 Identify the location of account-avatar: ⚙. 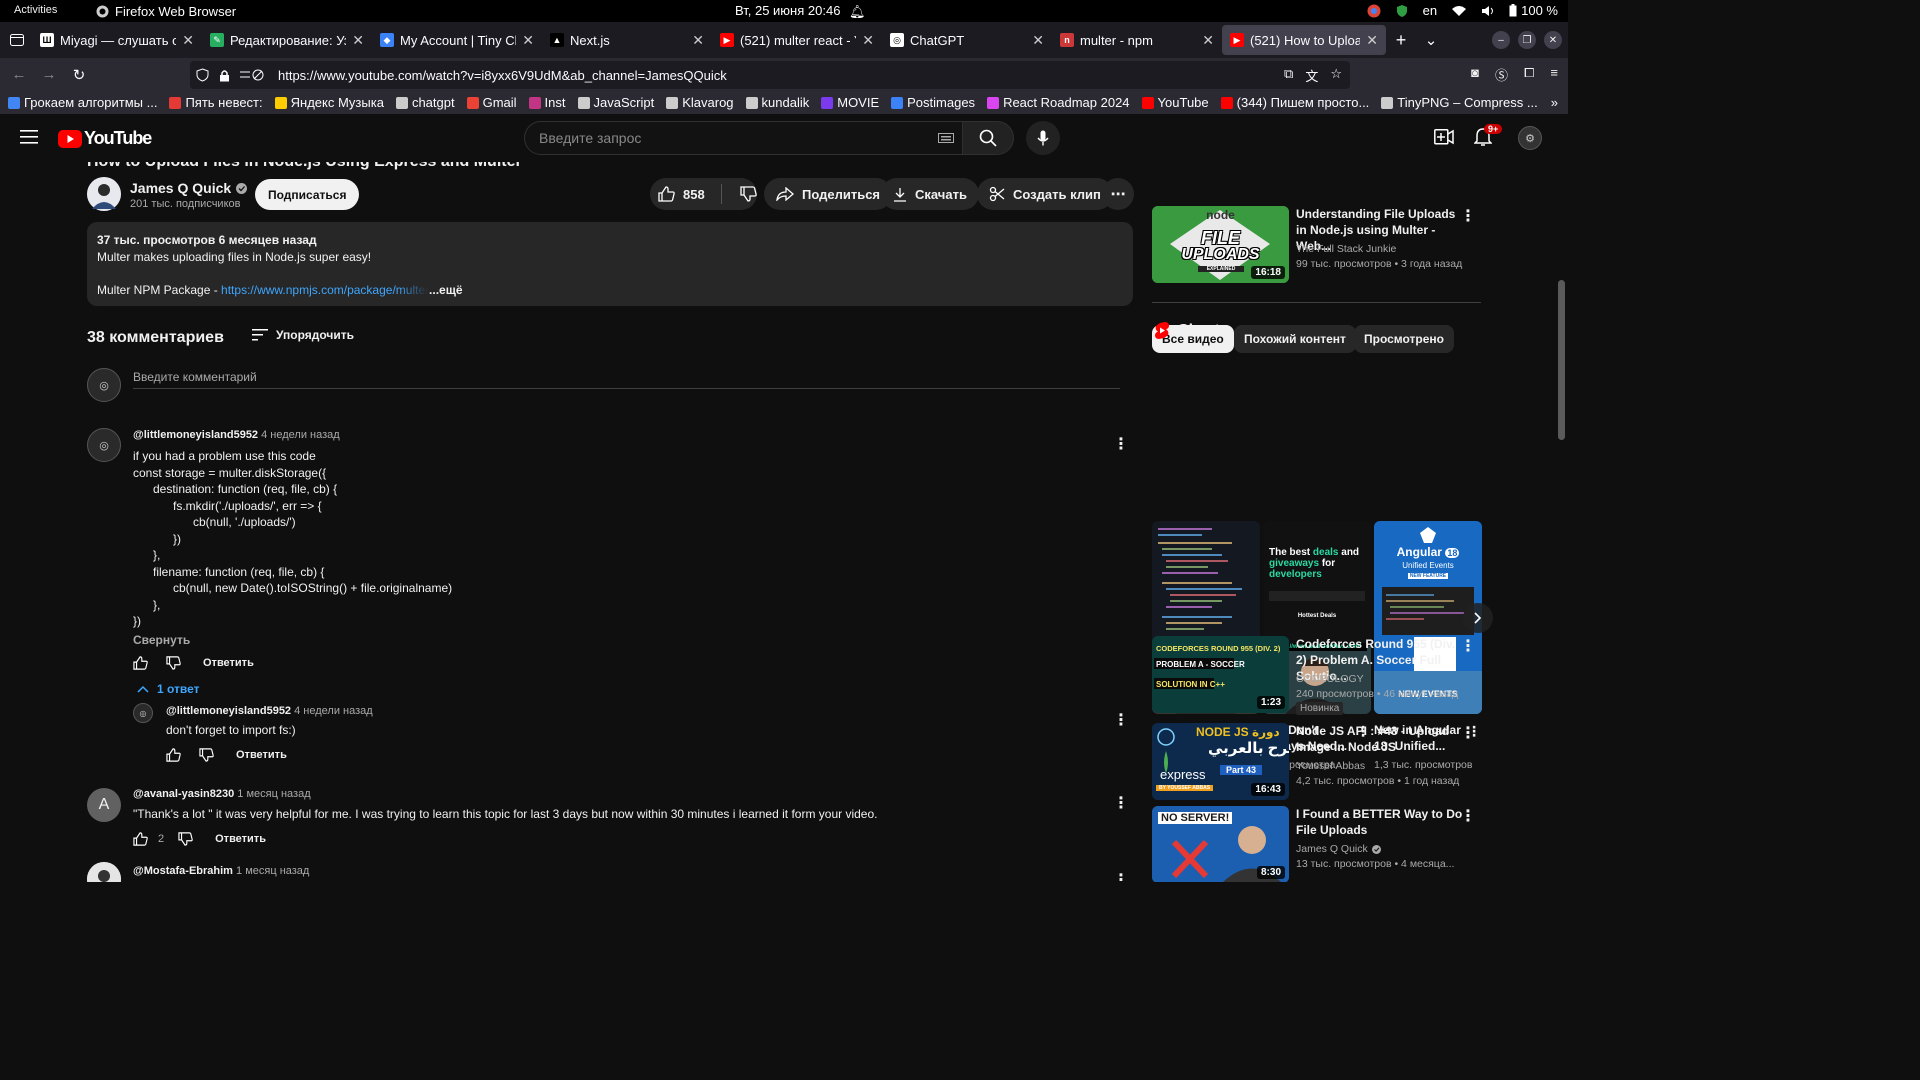
(1530, 138).